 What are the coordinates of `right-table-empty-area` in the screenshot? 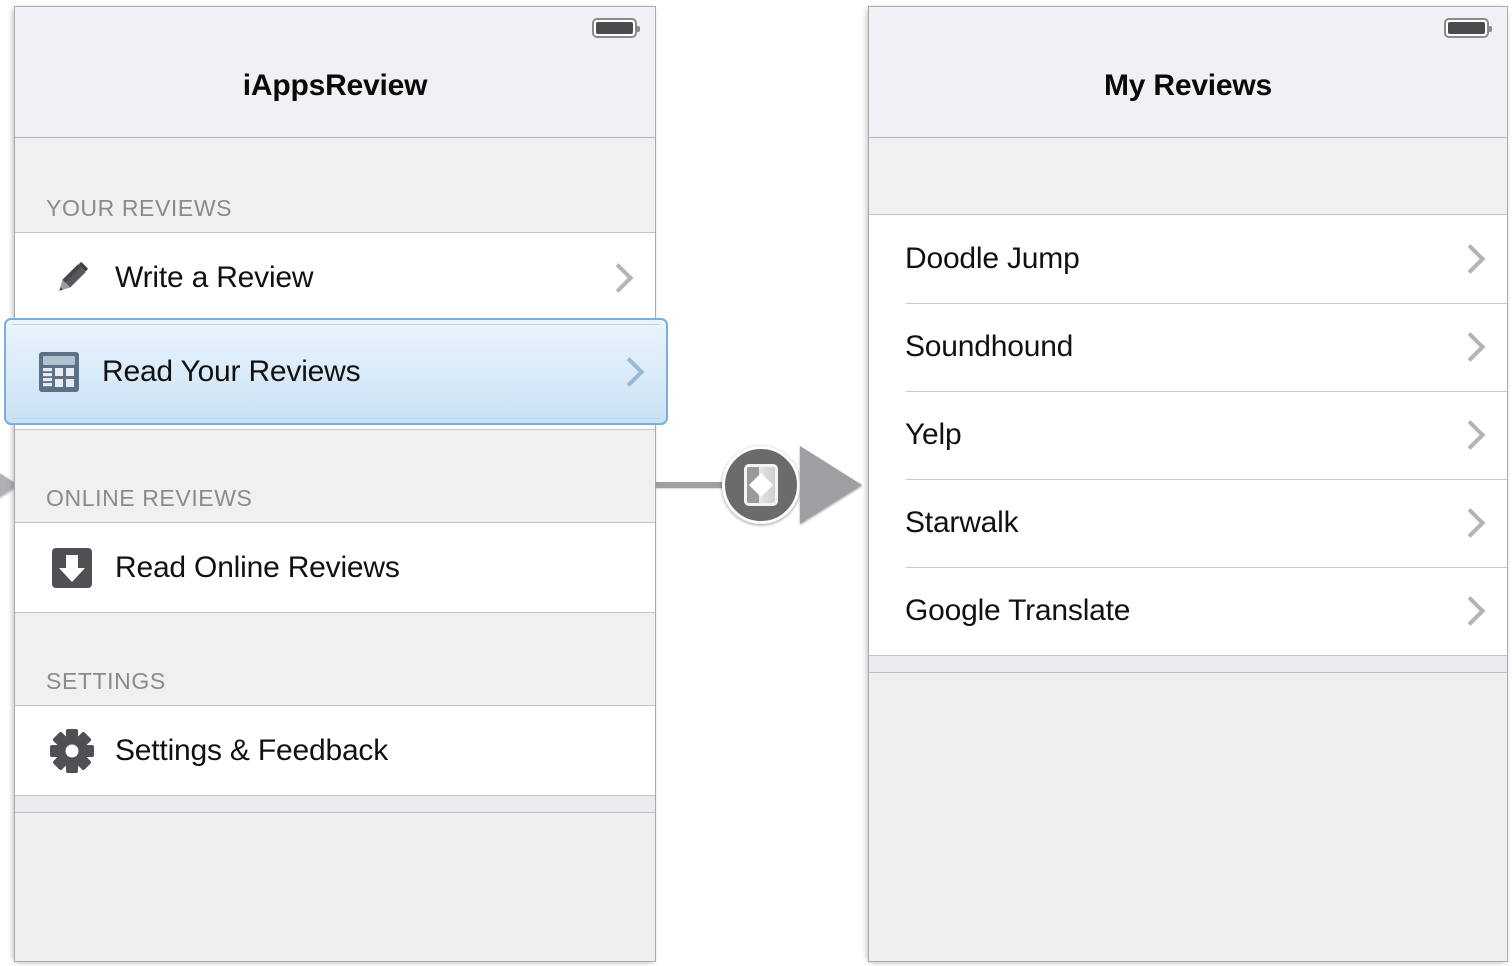 It's located at (1188, 817).